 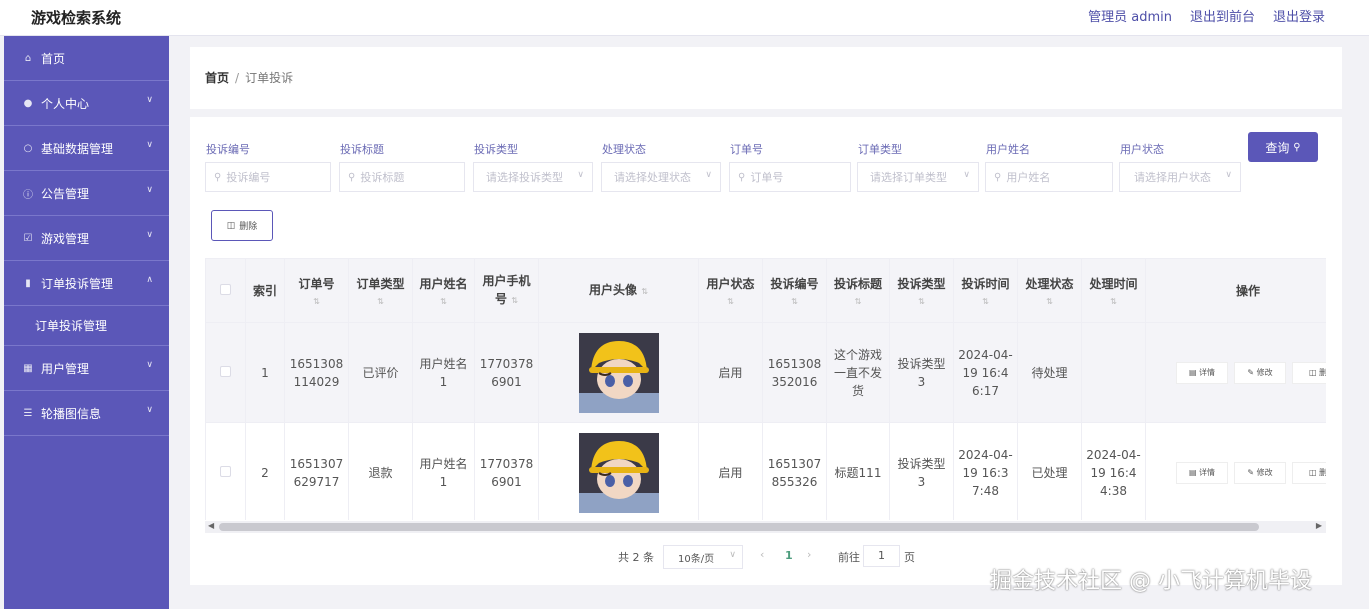 I want to click on checkbox-icon: ☑, so click(x=28, y=238).